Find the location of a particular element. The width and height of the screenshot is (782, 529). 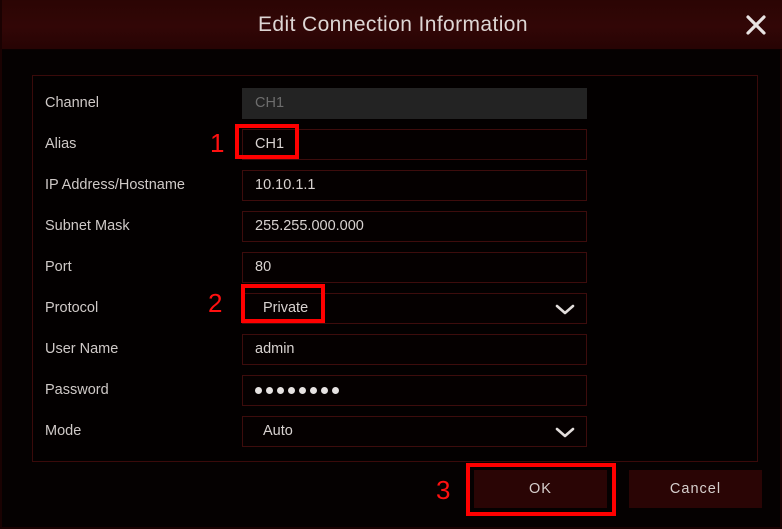

user-name-input: admin is located at coordinates (414, 349).